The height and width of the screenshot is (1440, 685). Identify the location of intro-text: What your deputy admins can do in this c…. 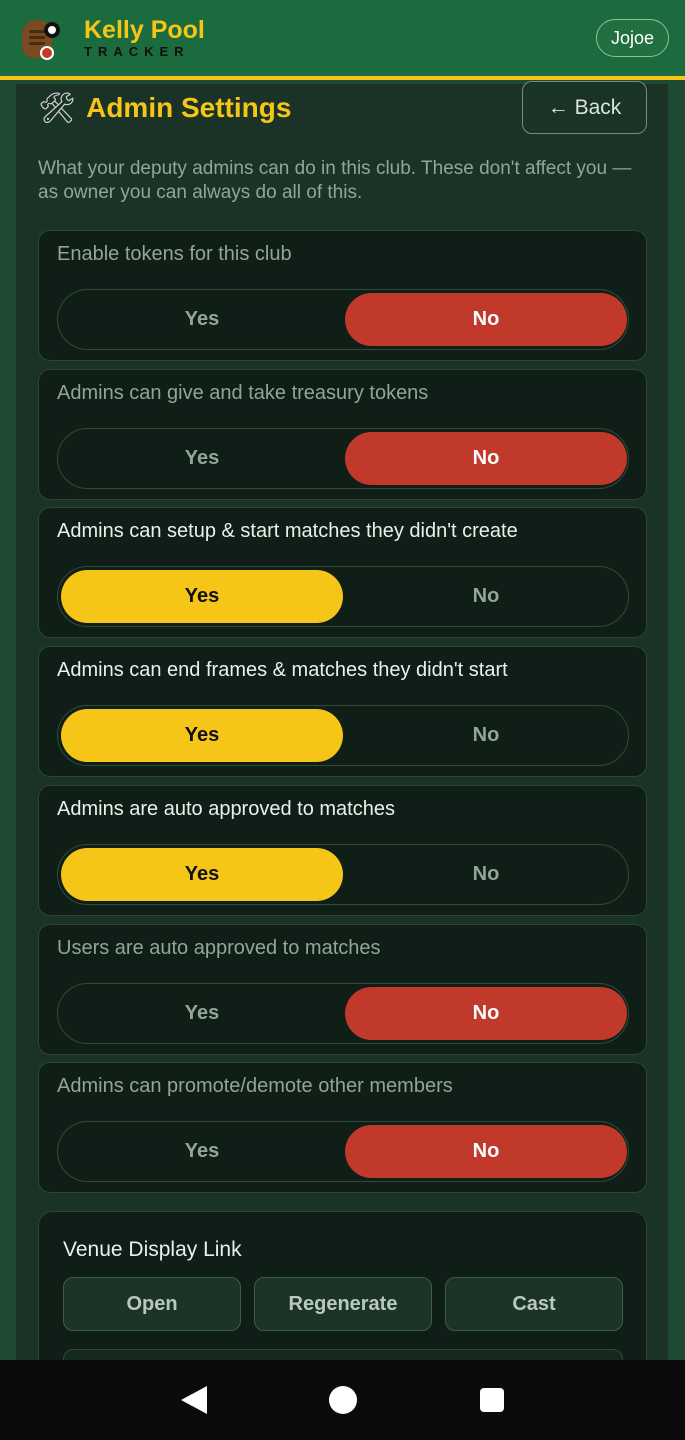
(335, 180).